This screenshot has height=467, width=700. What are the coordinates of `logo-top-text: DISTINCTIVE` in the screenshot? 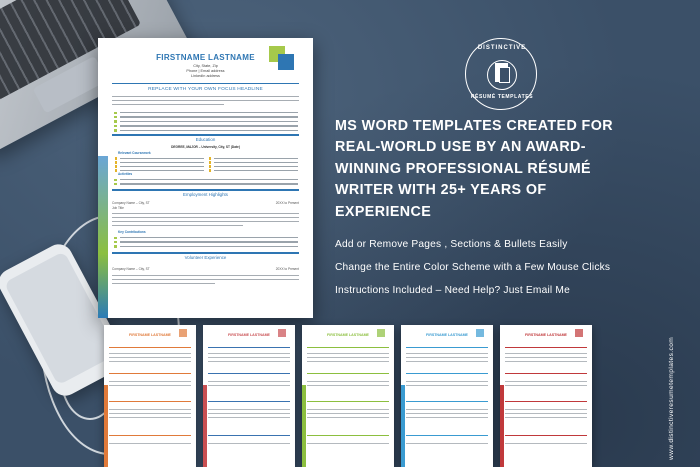 It's located at (502, 48).